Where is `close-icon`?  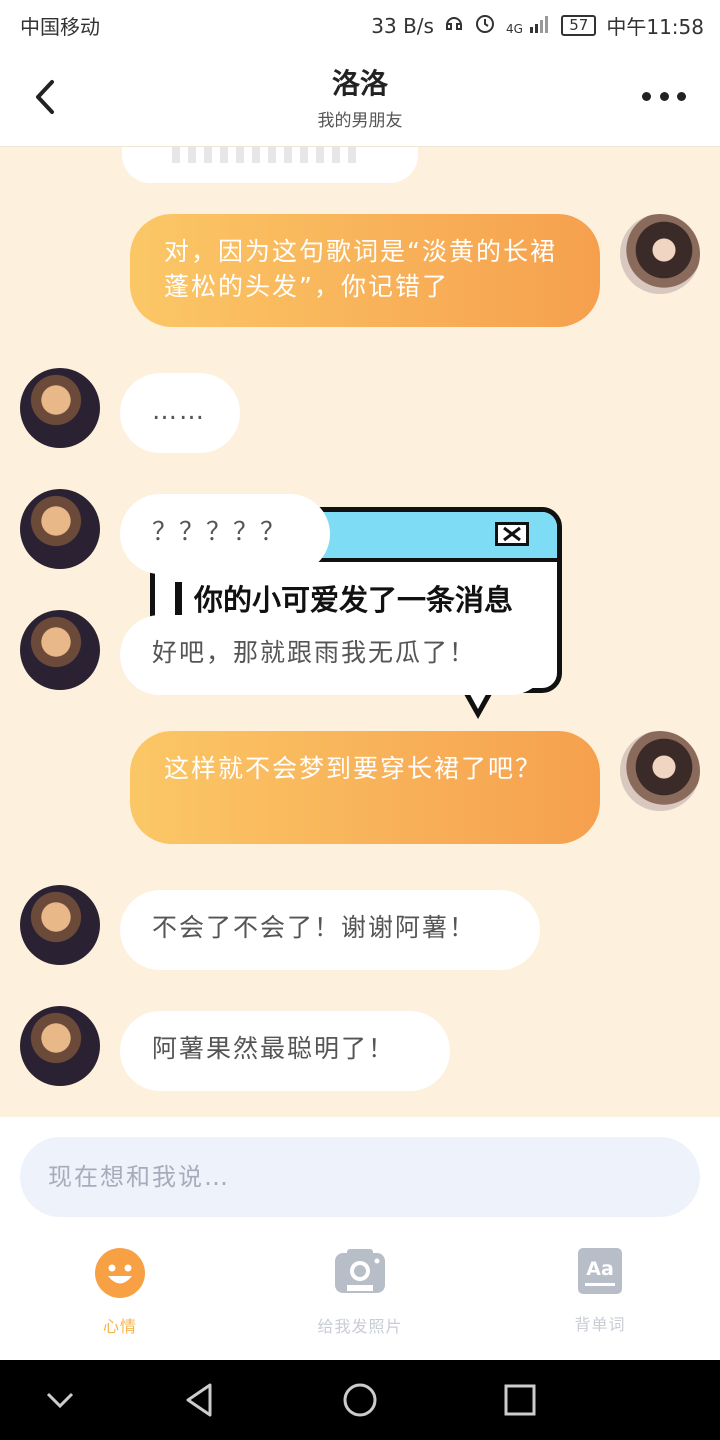 close-icon is located at coordinates (512, 534).